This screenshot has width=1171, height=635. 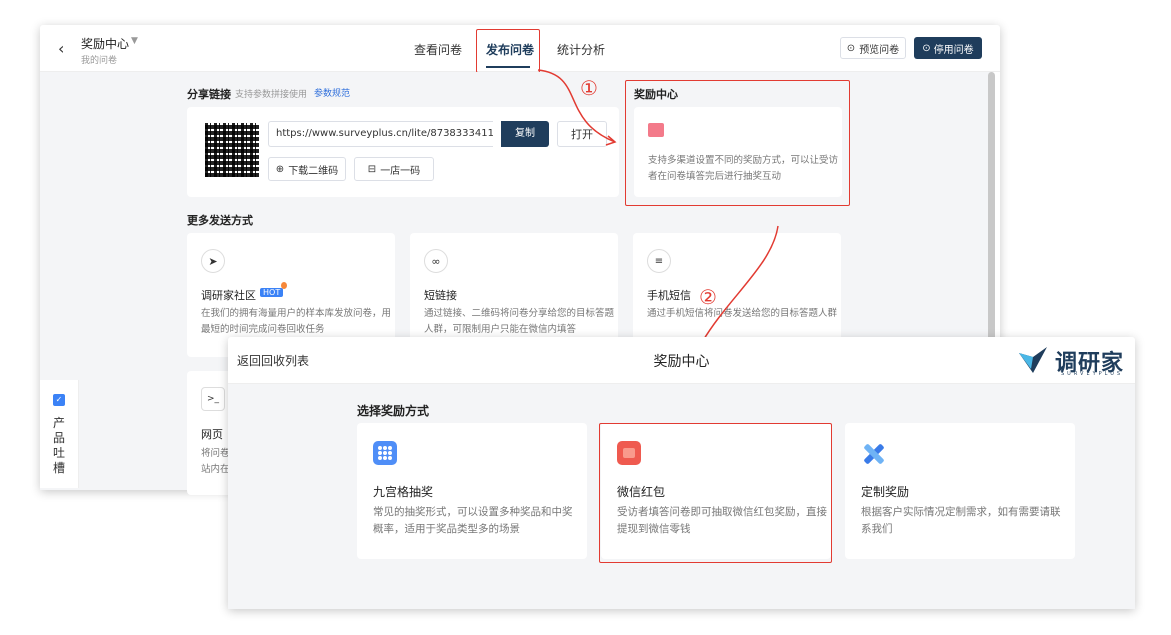 What do you see at coordinates (885, 492) in the screenshot?
I see `custom-title: 定制奖励` at bounding box center [885, 492].